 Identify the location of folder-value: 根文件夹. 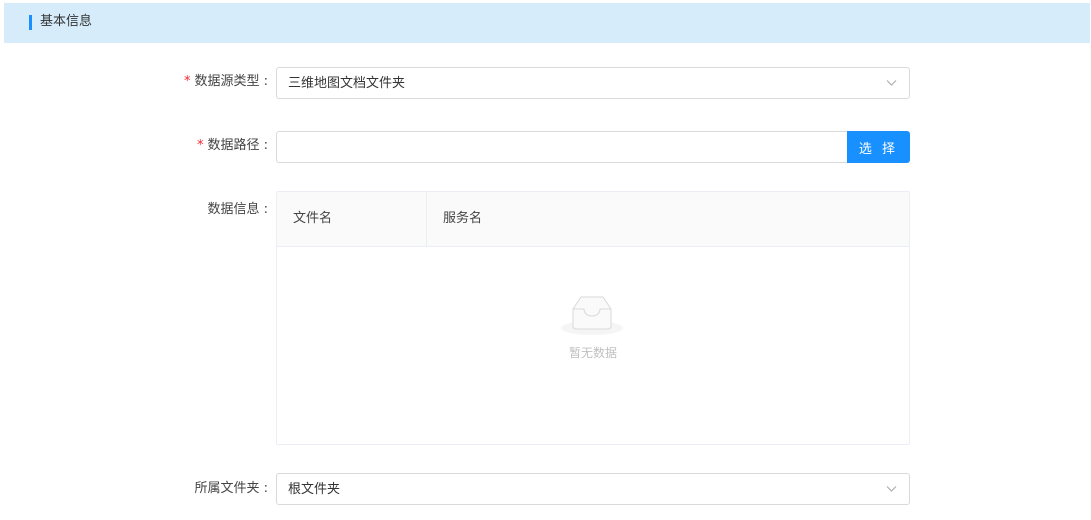
(314, 489).